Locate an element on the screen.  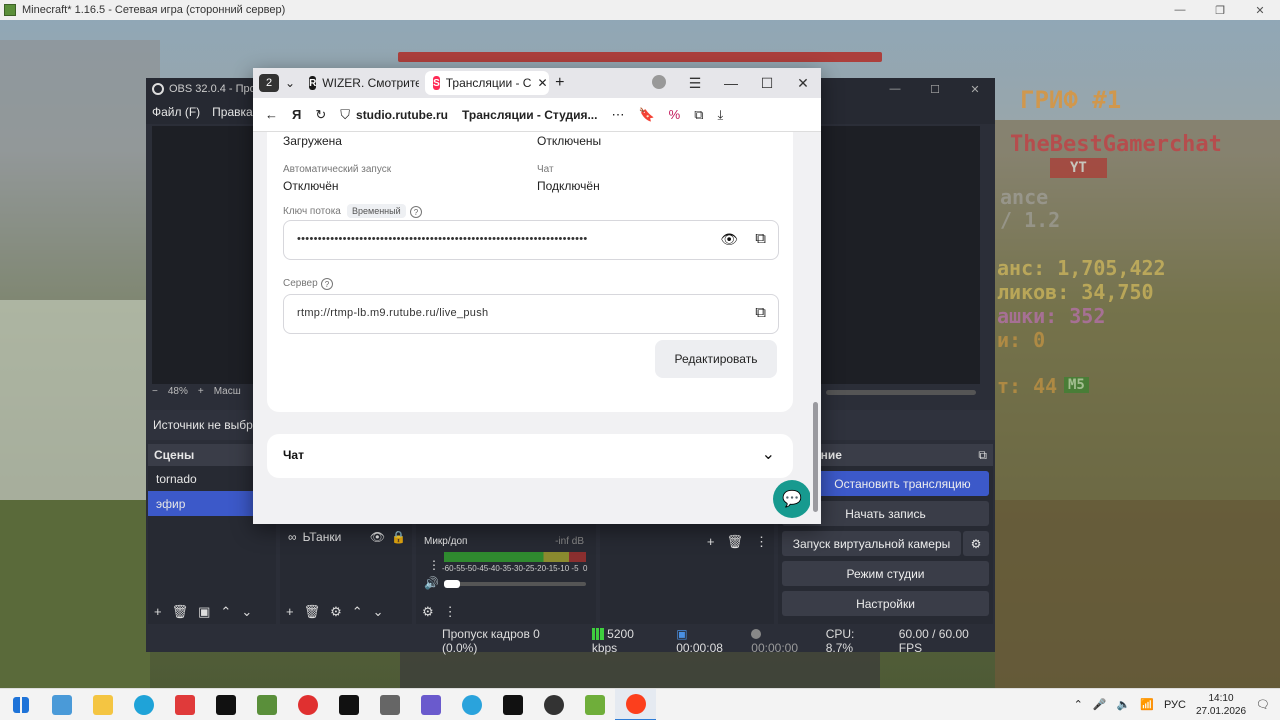
tab-wizer: R WIZER. Смотрите is located at coordinates (360, 83).